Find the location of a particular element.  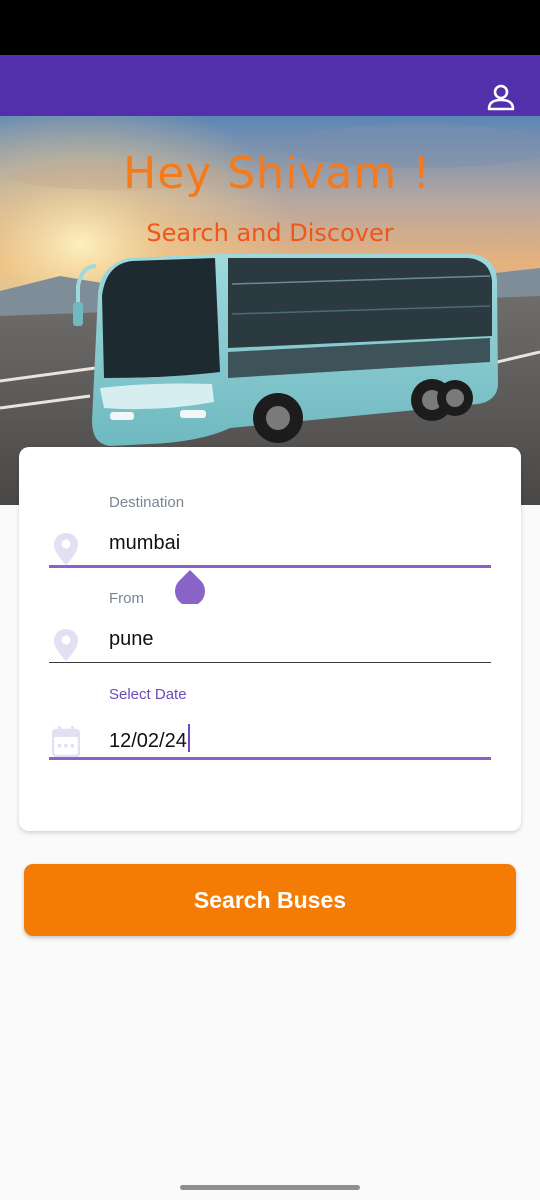

hero-subtitle: Search and Discover is located at coordinates (270, 233).